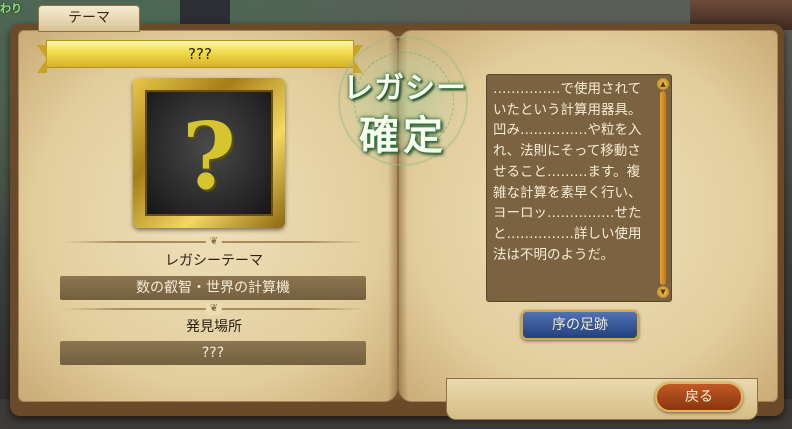  What do you see at coordinates (699, 397) in the screenshot?
I see `back-button: 戻る` at bounding box center [699, 397].